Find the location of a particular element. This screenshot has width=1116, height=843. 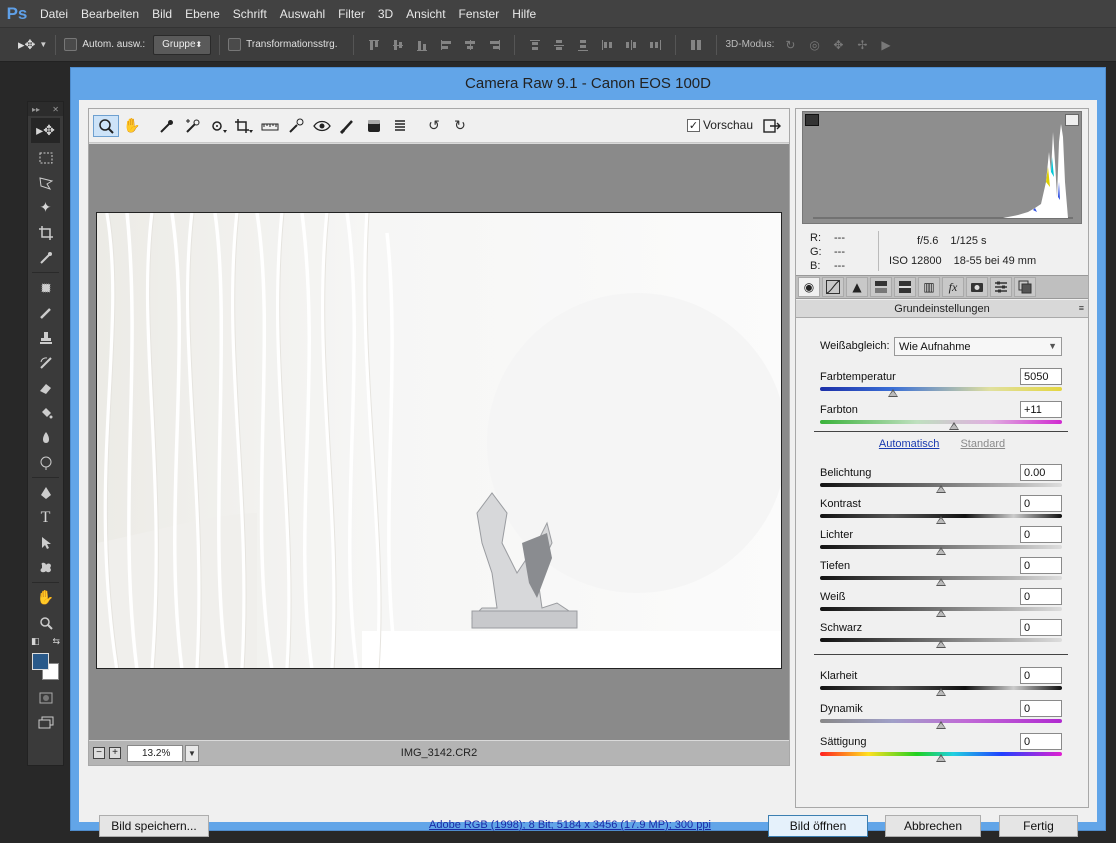

tab-tone-curve-icon is located at coordinates (833, 287).